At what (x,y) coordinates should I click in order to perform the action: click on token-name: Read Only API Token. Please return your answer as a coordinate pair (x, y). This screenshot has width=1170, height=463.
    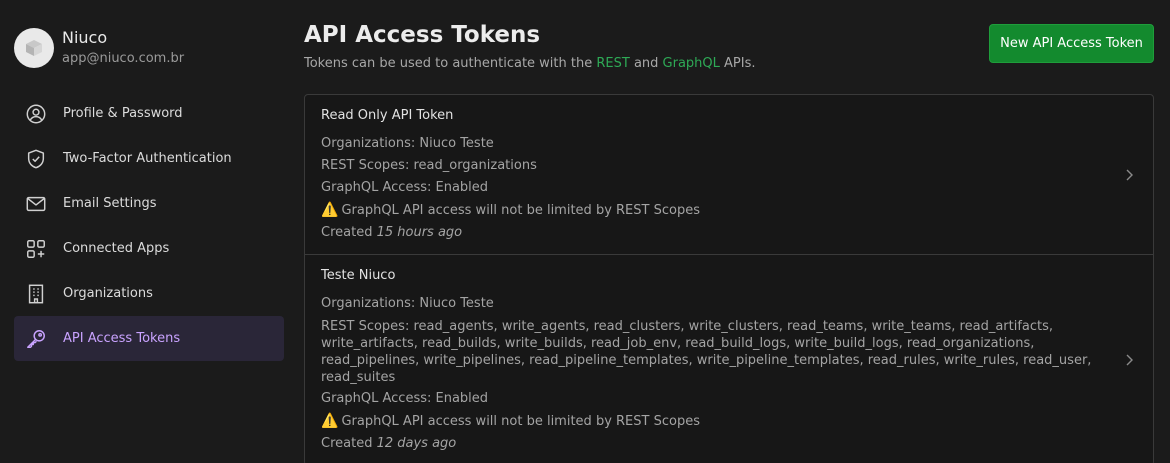
    Looking at the image, I should click on (387, 115).